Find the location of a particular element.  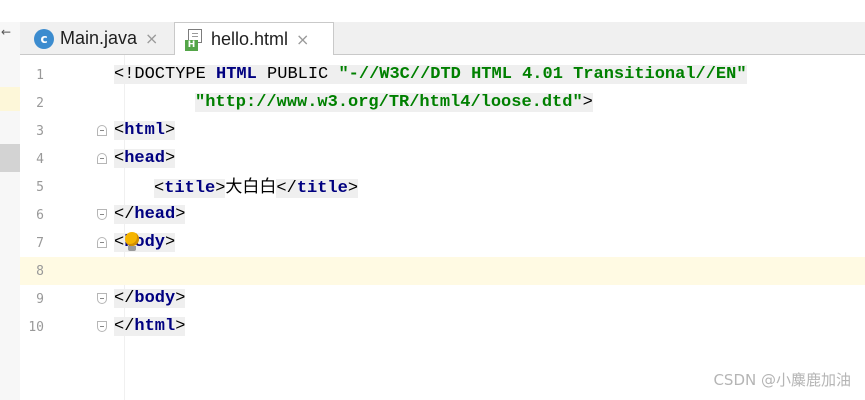

tab-hello-html: H hello.html × is located at coordinates (254, 39).